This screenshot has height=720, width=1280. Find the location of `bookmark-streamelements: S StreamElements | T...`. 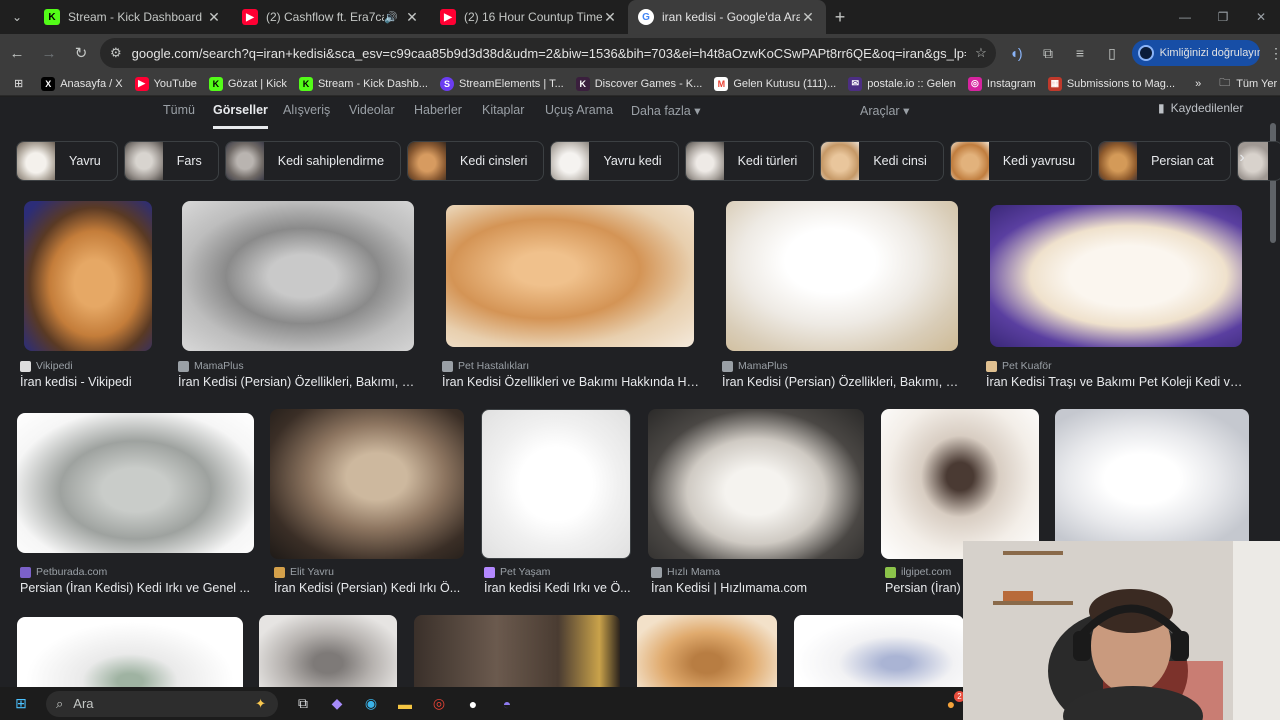

bookmark-streamelements: S StreamElements | T... is located at coordinates (502, 83).